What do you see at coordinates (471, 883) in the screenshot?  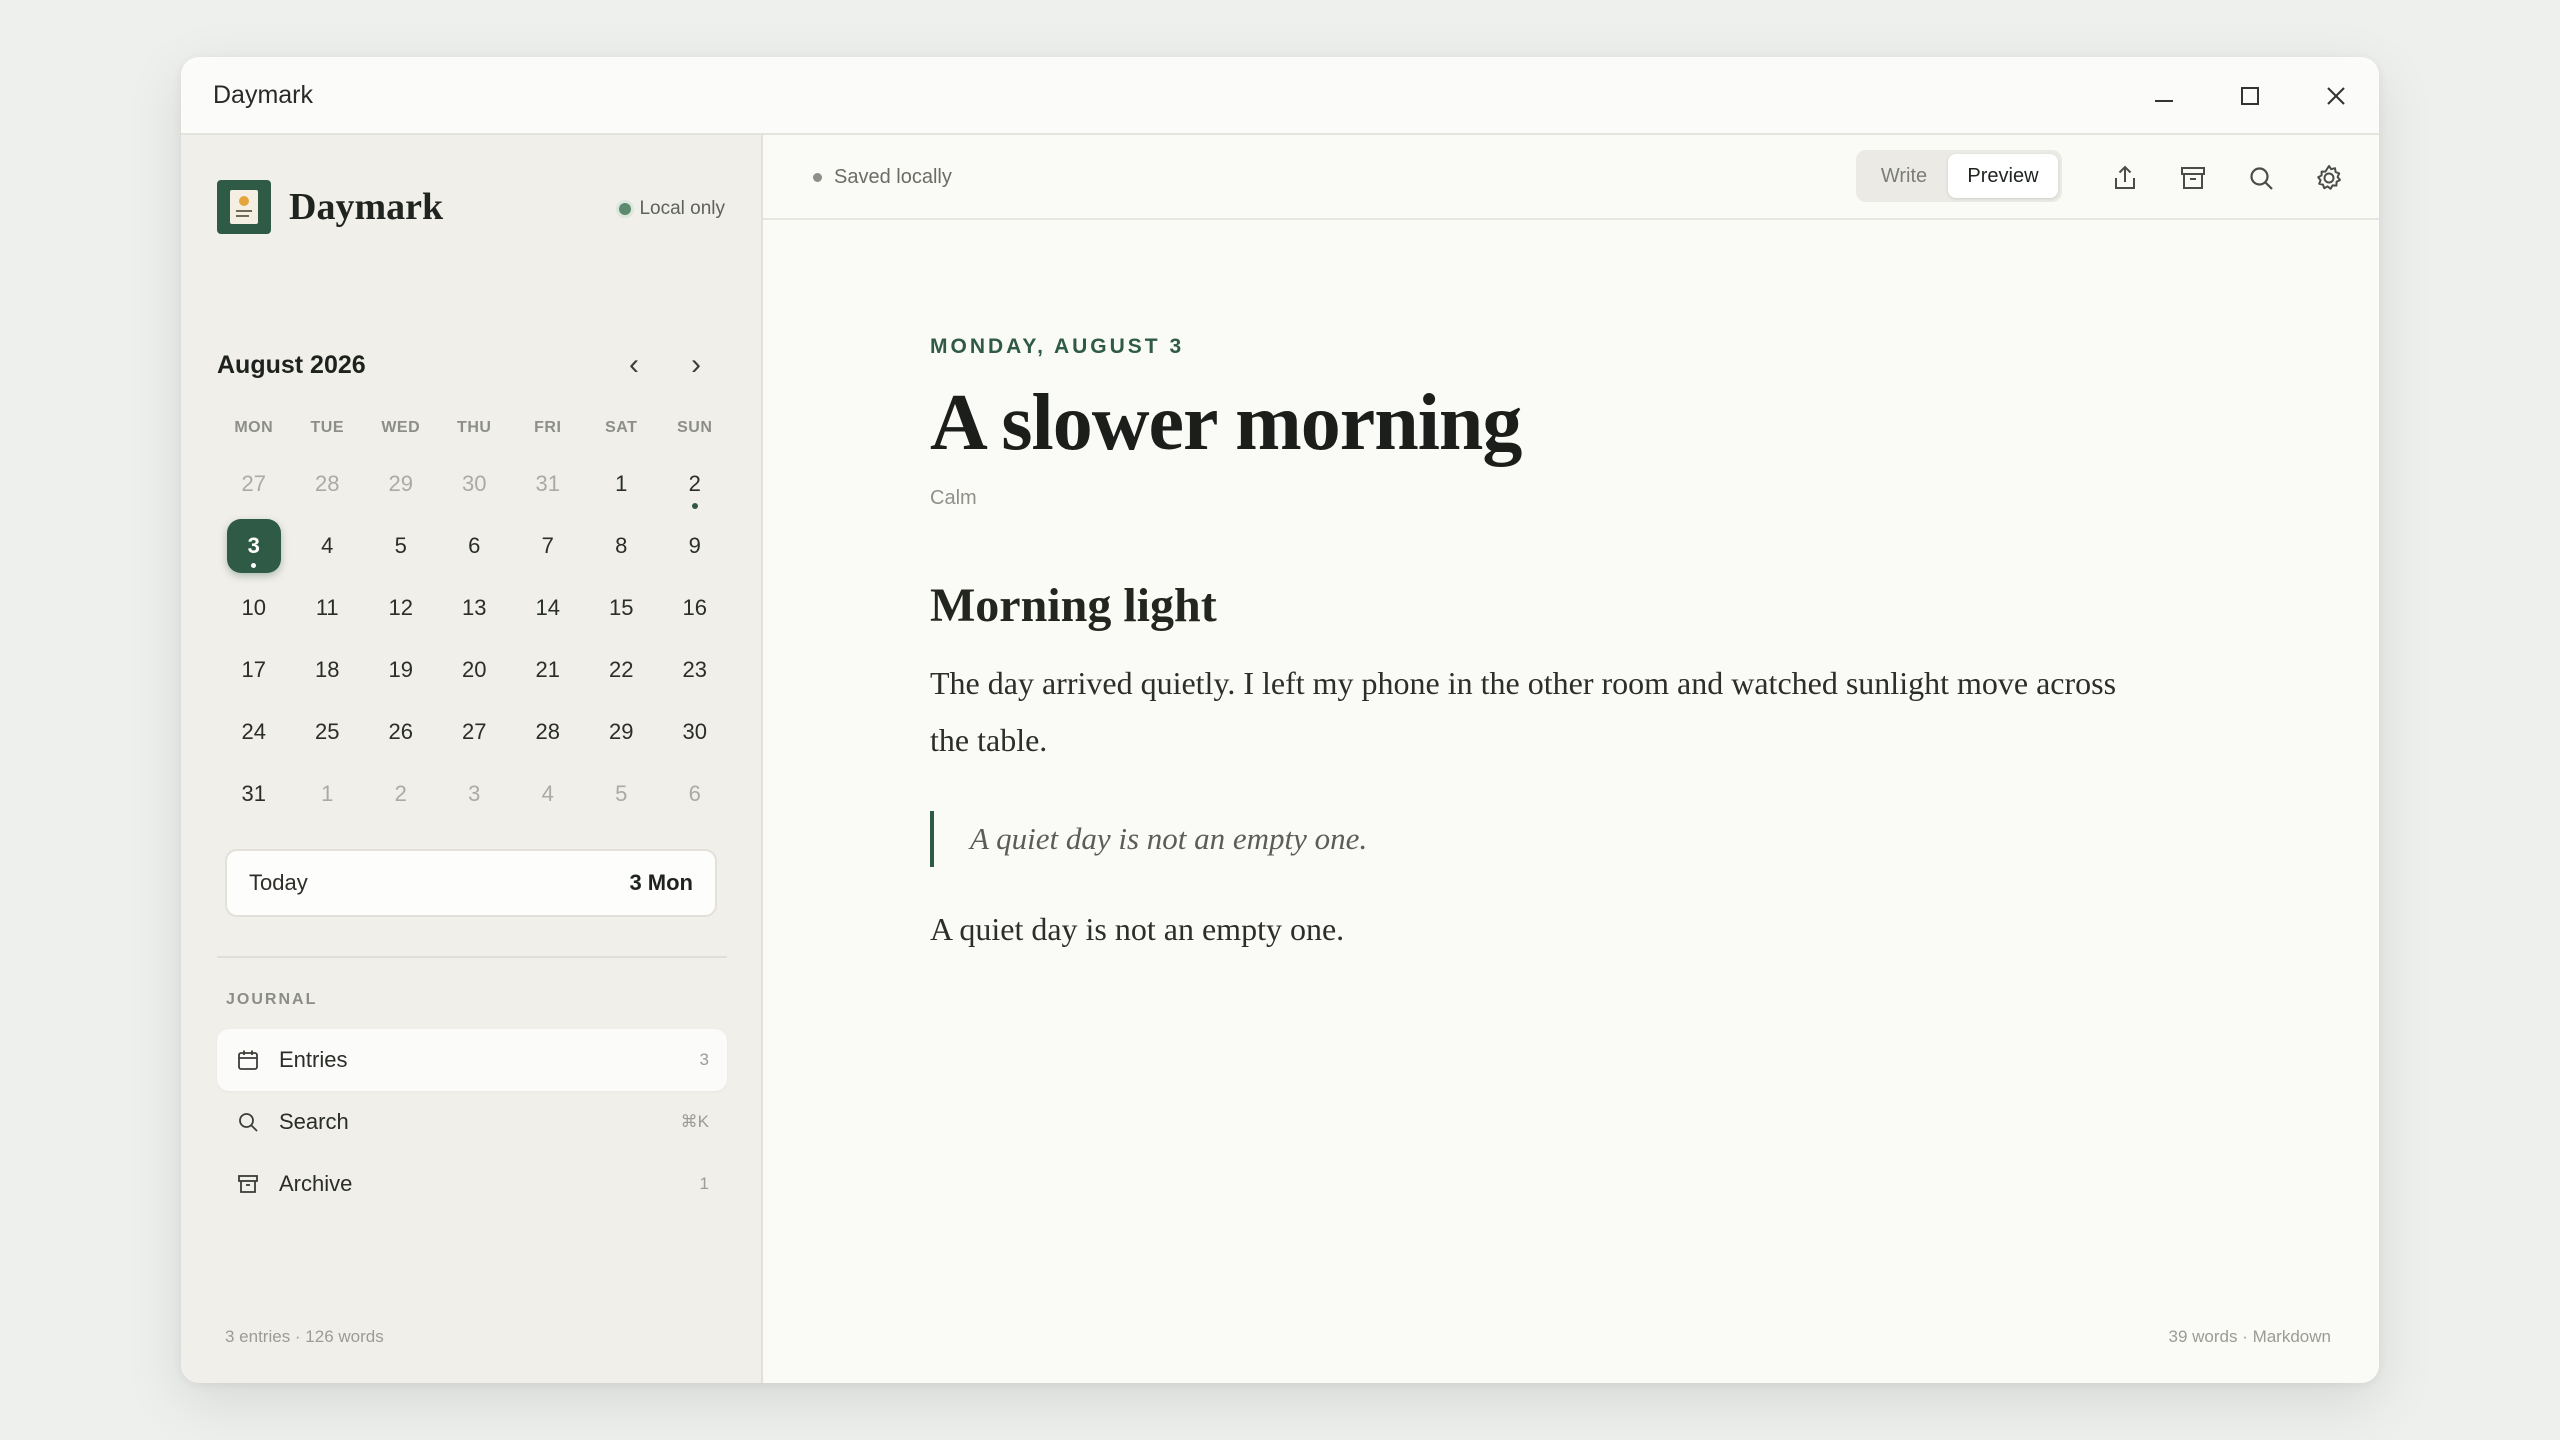 I see `today-button: Today 3 Mon` at bounding box center [471, 883].